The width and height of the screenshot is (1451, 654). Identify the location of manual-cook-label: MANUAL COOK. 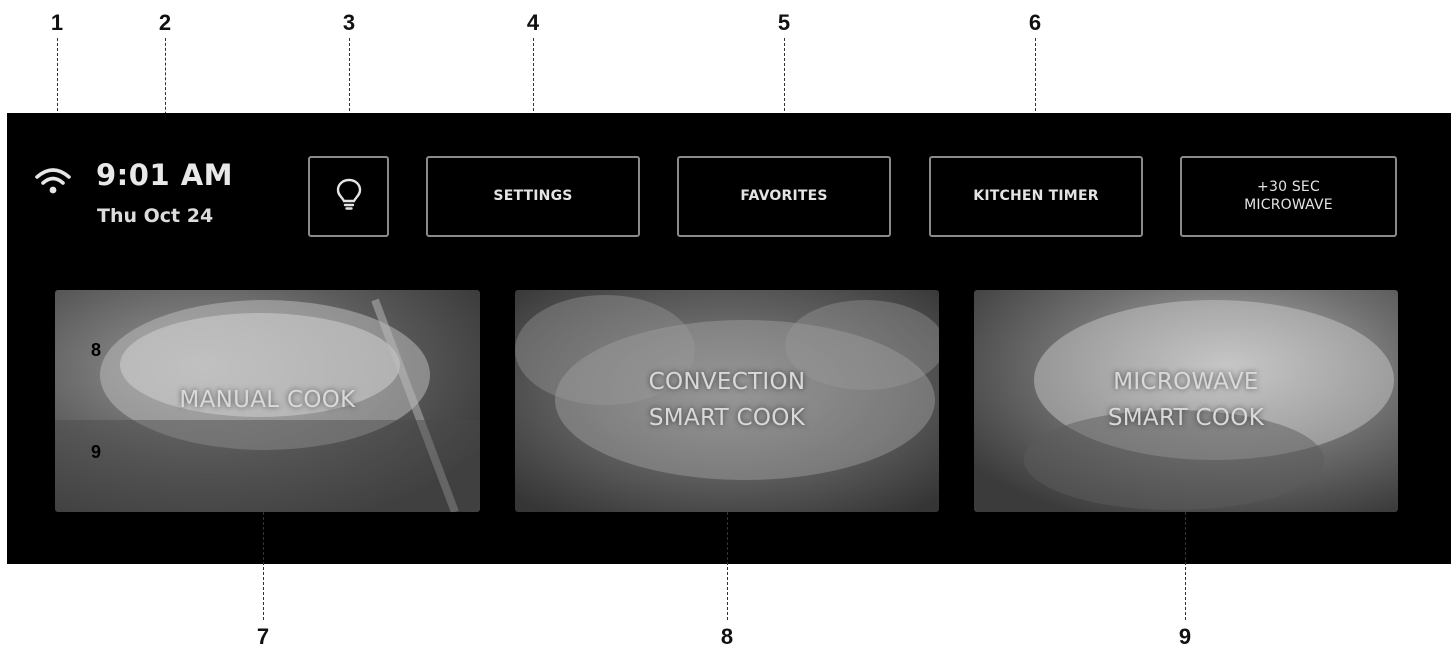
(267, 400).